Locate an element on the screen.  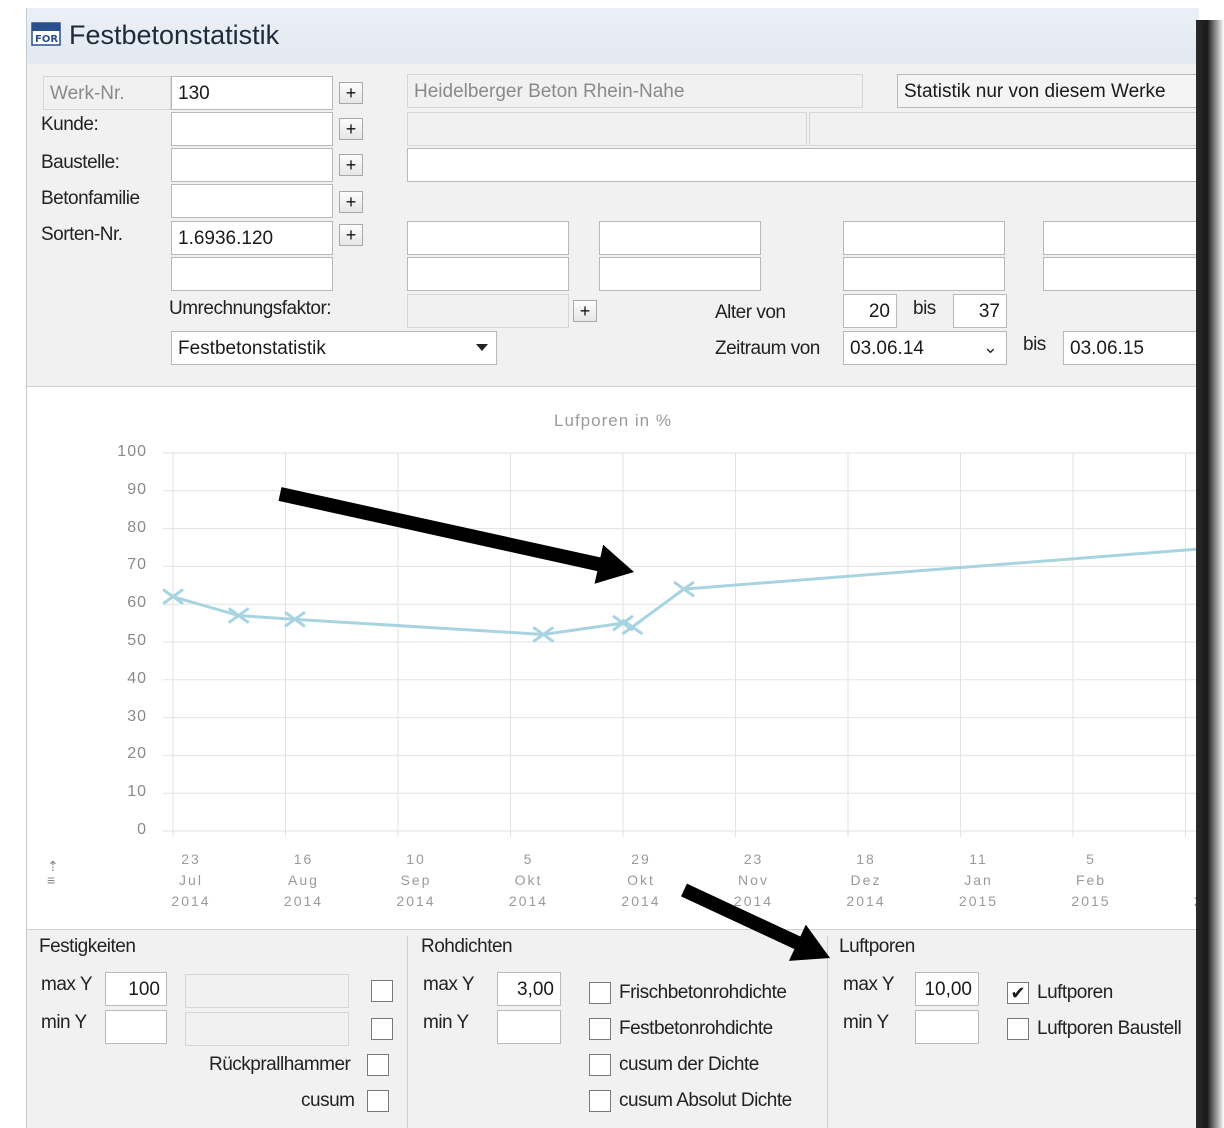
sorte-field-2b is located at coordinates (680, 274).